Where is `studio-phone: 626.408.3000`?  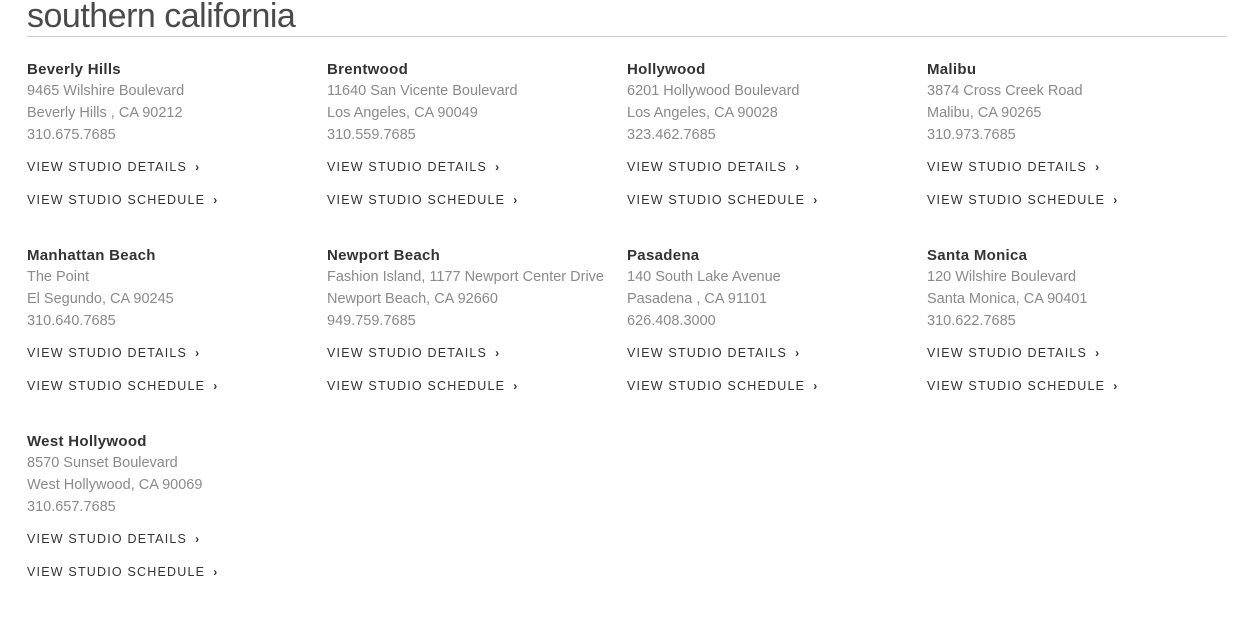
studio-phone: 626.408.3000 is located at coordinates (671, 321).